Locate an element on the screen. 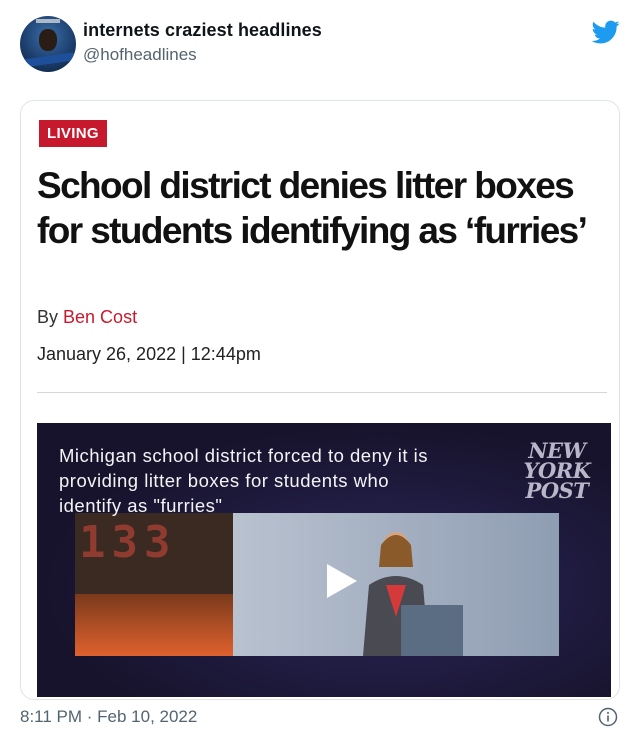  avatar is located at coordinates (48, 44).